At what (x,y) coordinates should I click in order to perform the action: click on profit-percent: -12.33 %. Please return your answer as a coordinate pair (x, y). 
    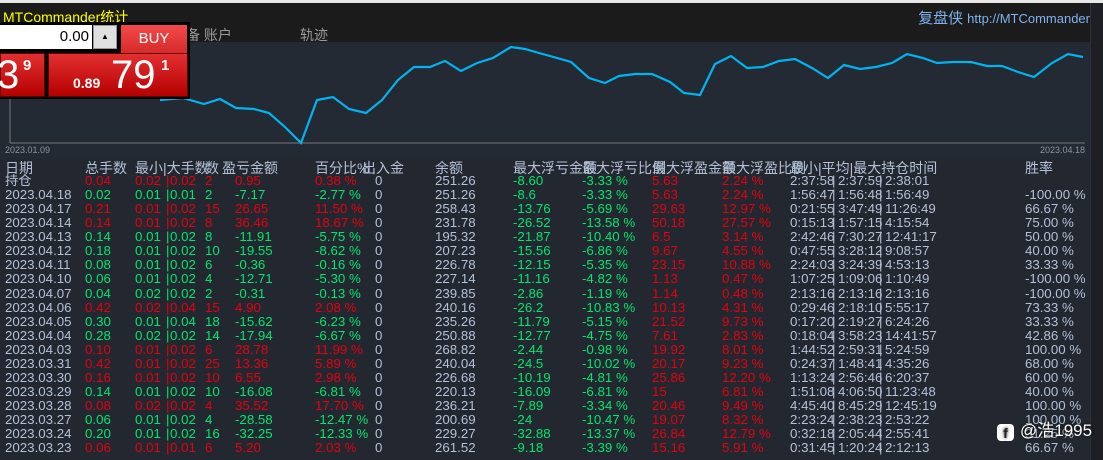
    Looking at the image, I should click on (342, 434).